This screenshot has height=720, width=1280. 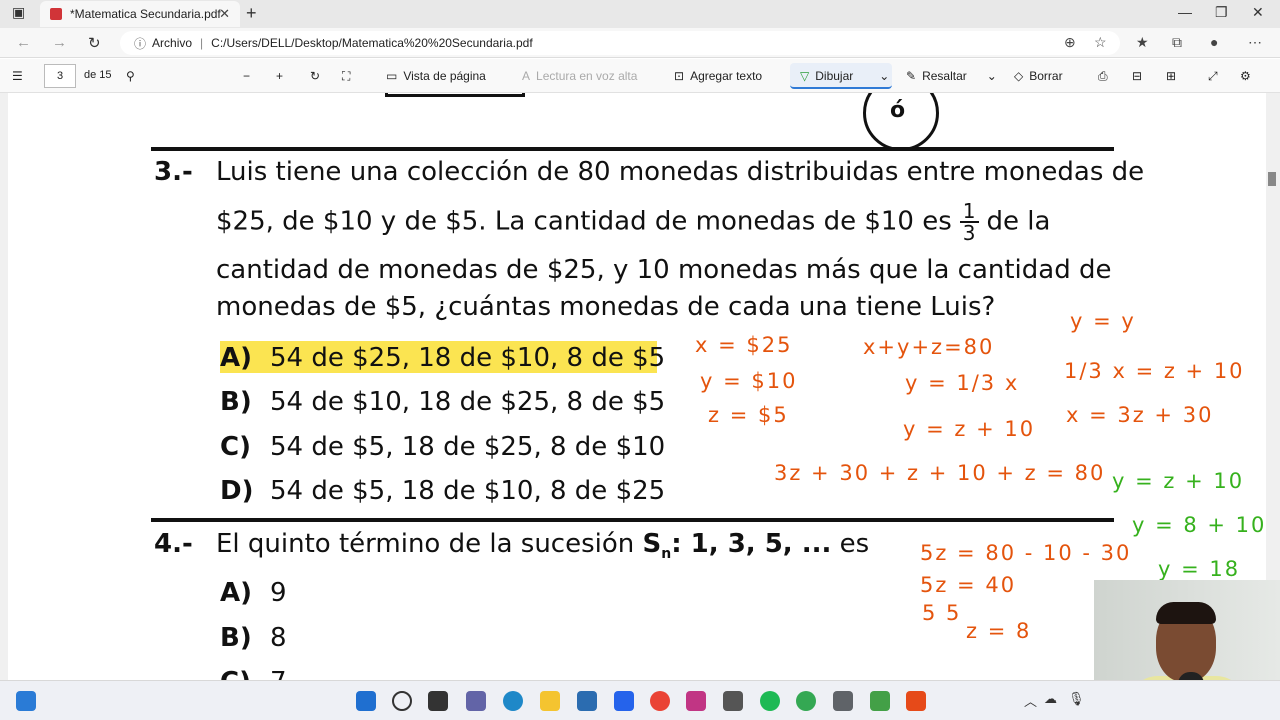 What do you see at coordinates (1070, 42) in the screenshot?
I see `zoom-icon: ⊕` at bounding box center [1070, 42].